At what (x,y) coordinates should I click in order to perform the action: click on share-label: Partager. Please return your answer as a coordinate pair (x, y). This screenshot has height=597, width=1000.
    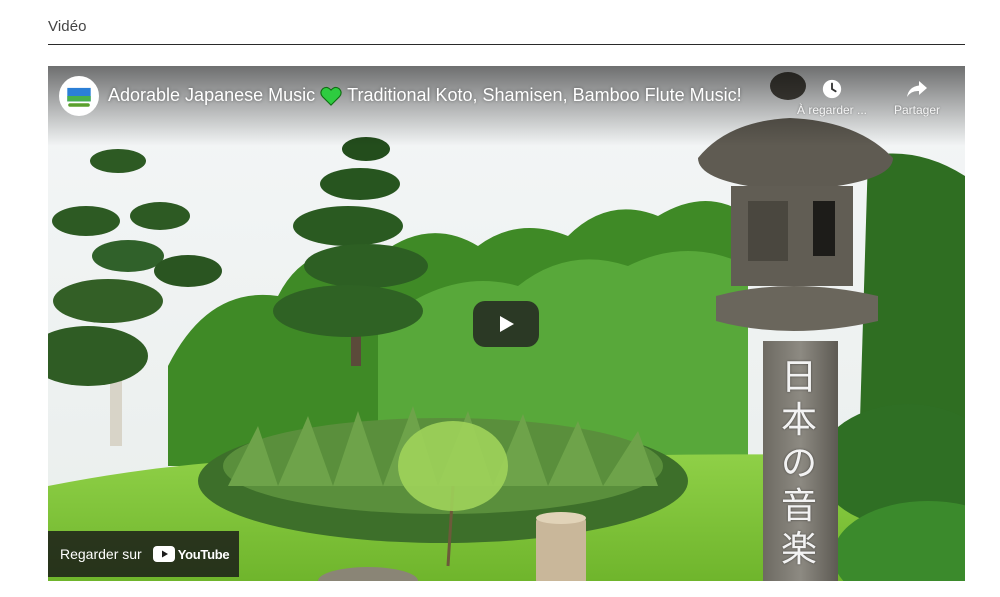
    Looking at the image, I should click on (917, 110).